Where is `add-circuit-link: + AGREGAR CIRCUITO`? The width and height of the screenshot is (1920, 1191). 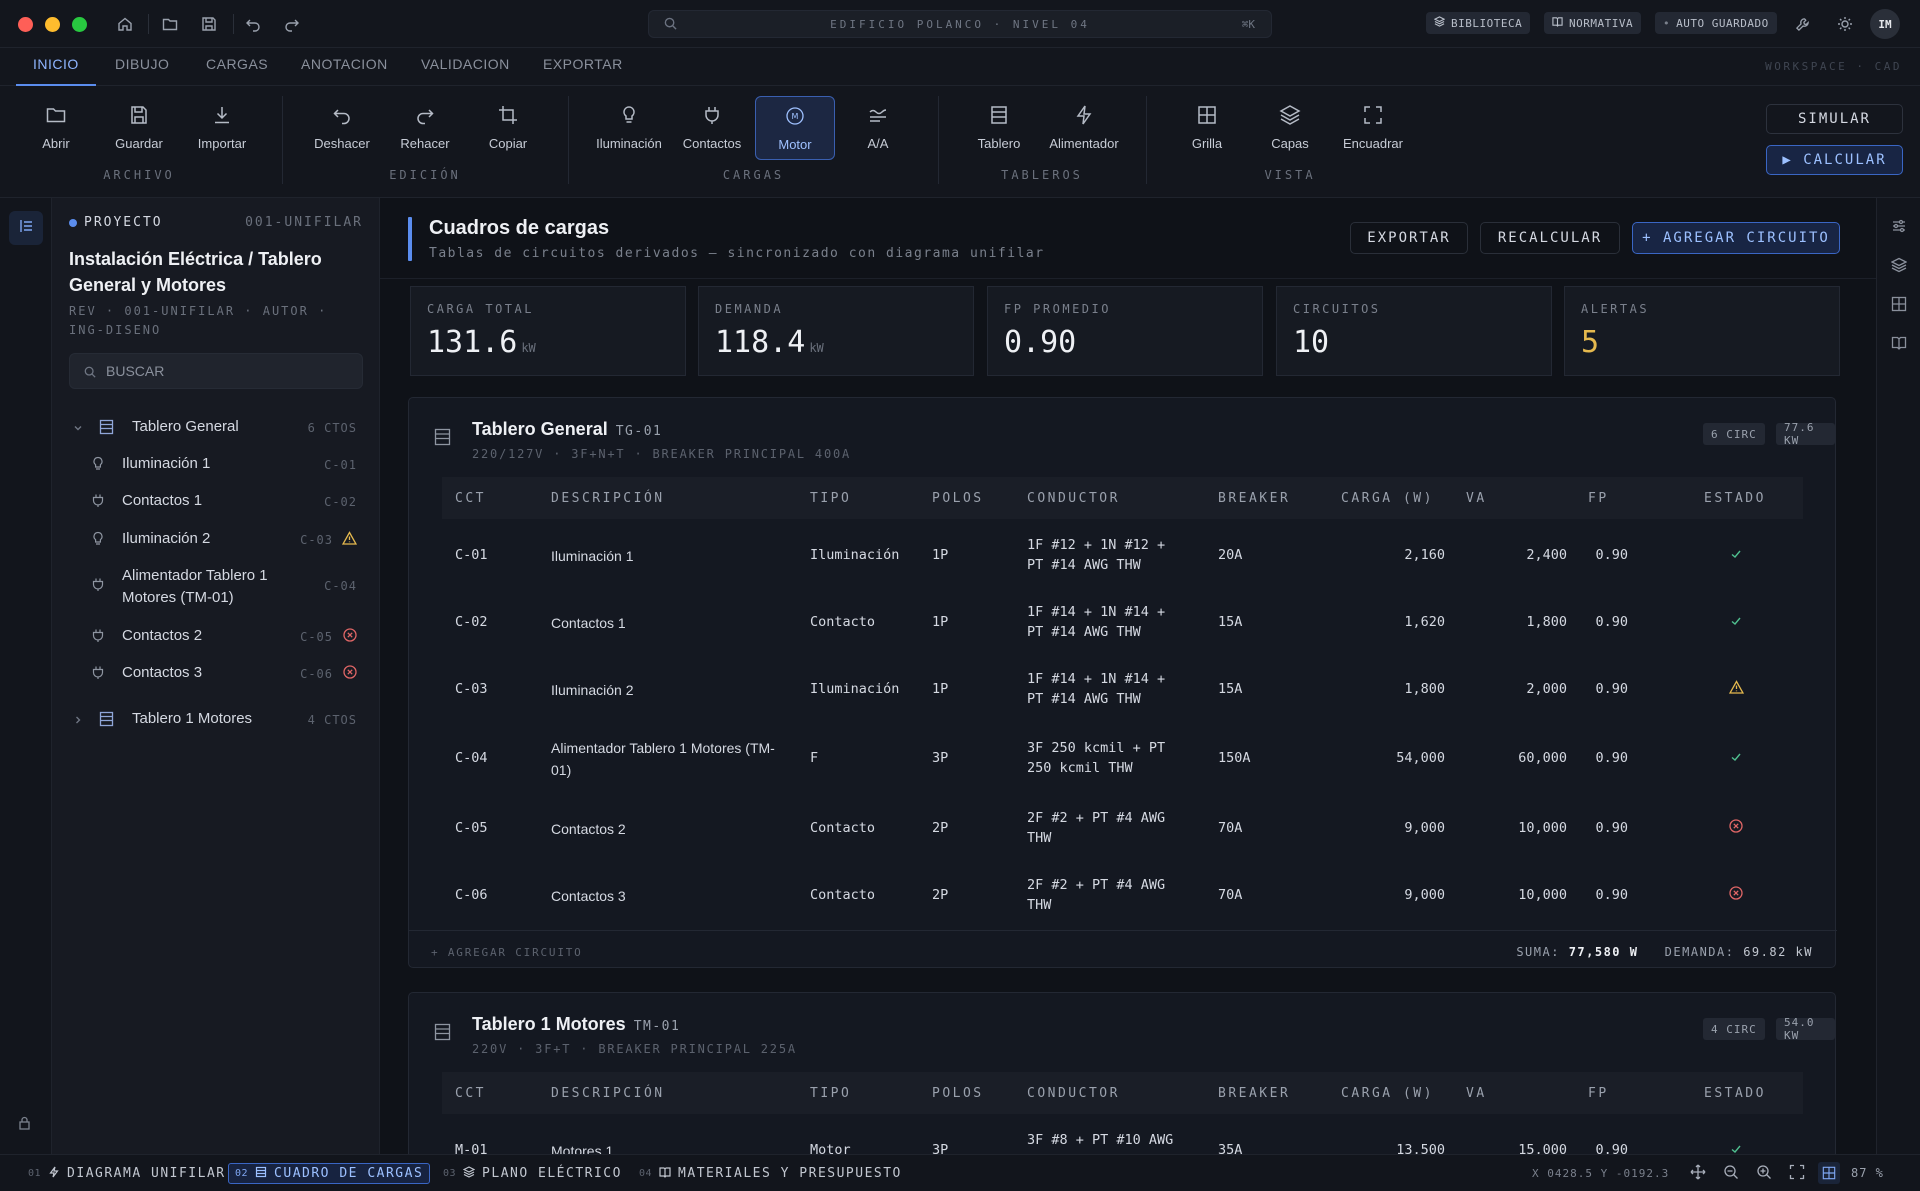 add-circuit-link: + AGREGAR CIRCUITO is located at coordinates (507, 952).